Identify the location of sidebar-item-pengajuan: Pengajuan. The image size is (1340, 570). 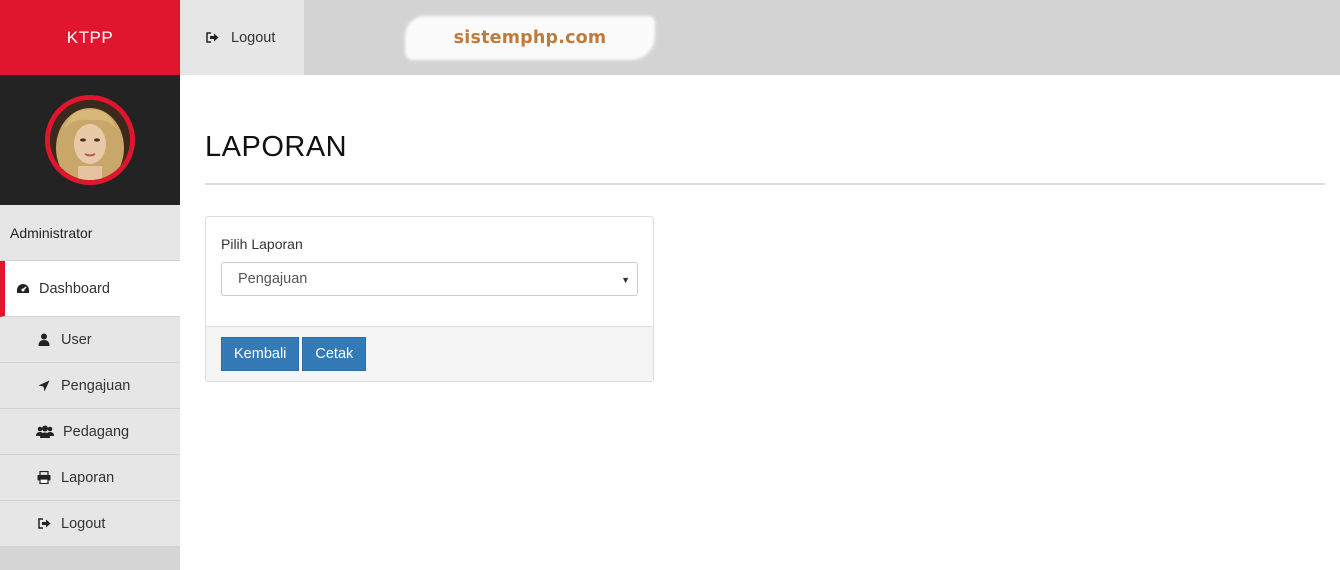
(90, 386).